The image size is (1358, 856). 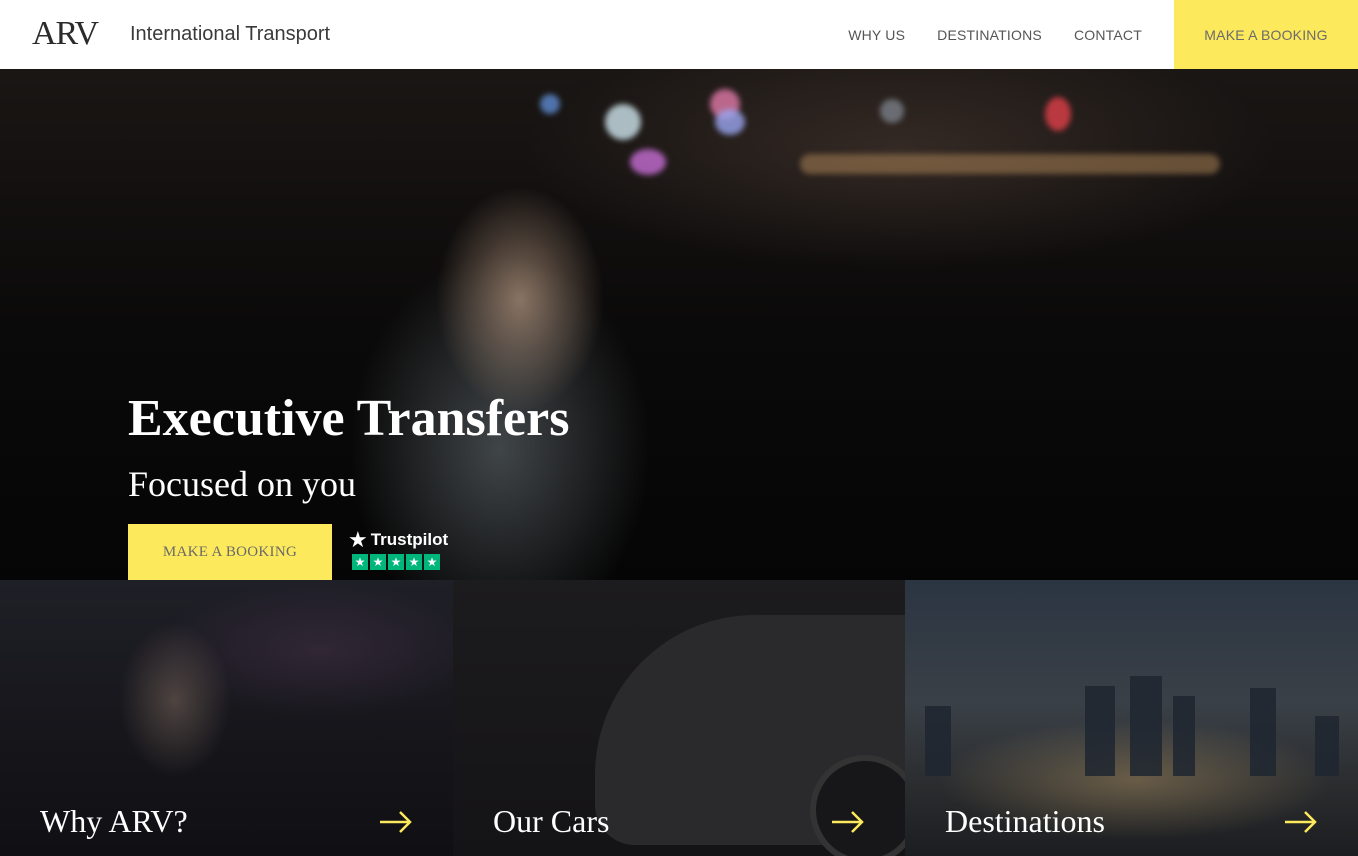 What do you see at coordinates (230, 552) in the screenshot?
I see `hero-booking-button: MAKE A BOOKING` at bounding box center [230, 552].